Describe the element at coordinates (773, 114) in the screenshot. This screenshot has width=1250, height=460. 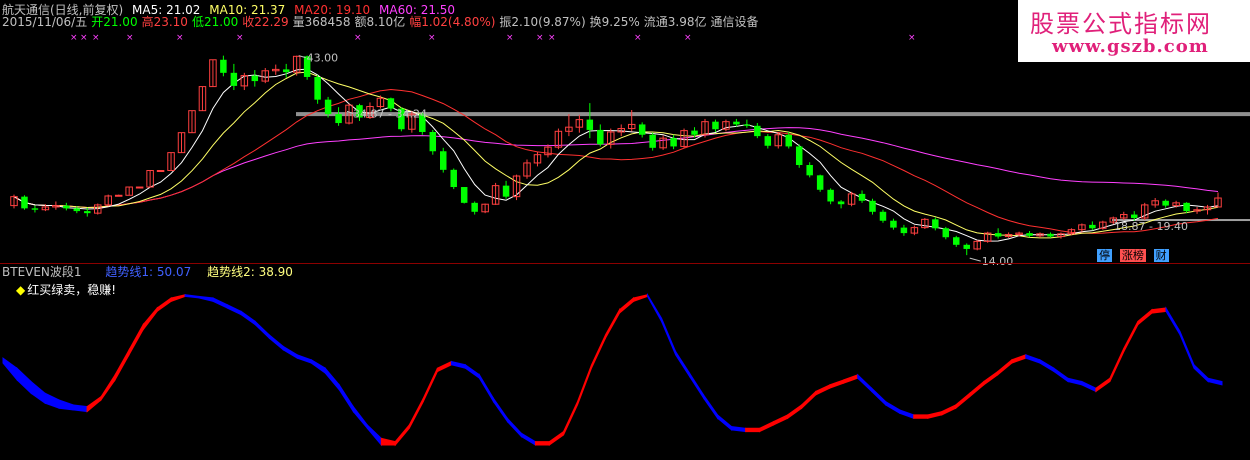
I see `resistance-band` at that location.